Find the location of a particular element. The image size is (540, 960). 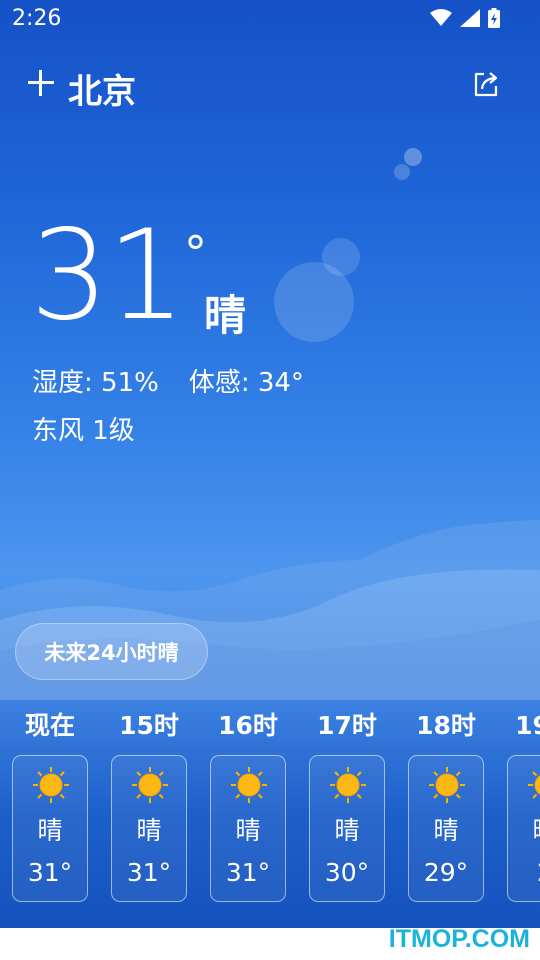

hour-label: 17时 is located at coordinates (347, 725).